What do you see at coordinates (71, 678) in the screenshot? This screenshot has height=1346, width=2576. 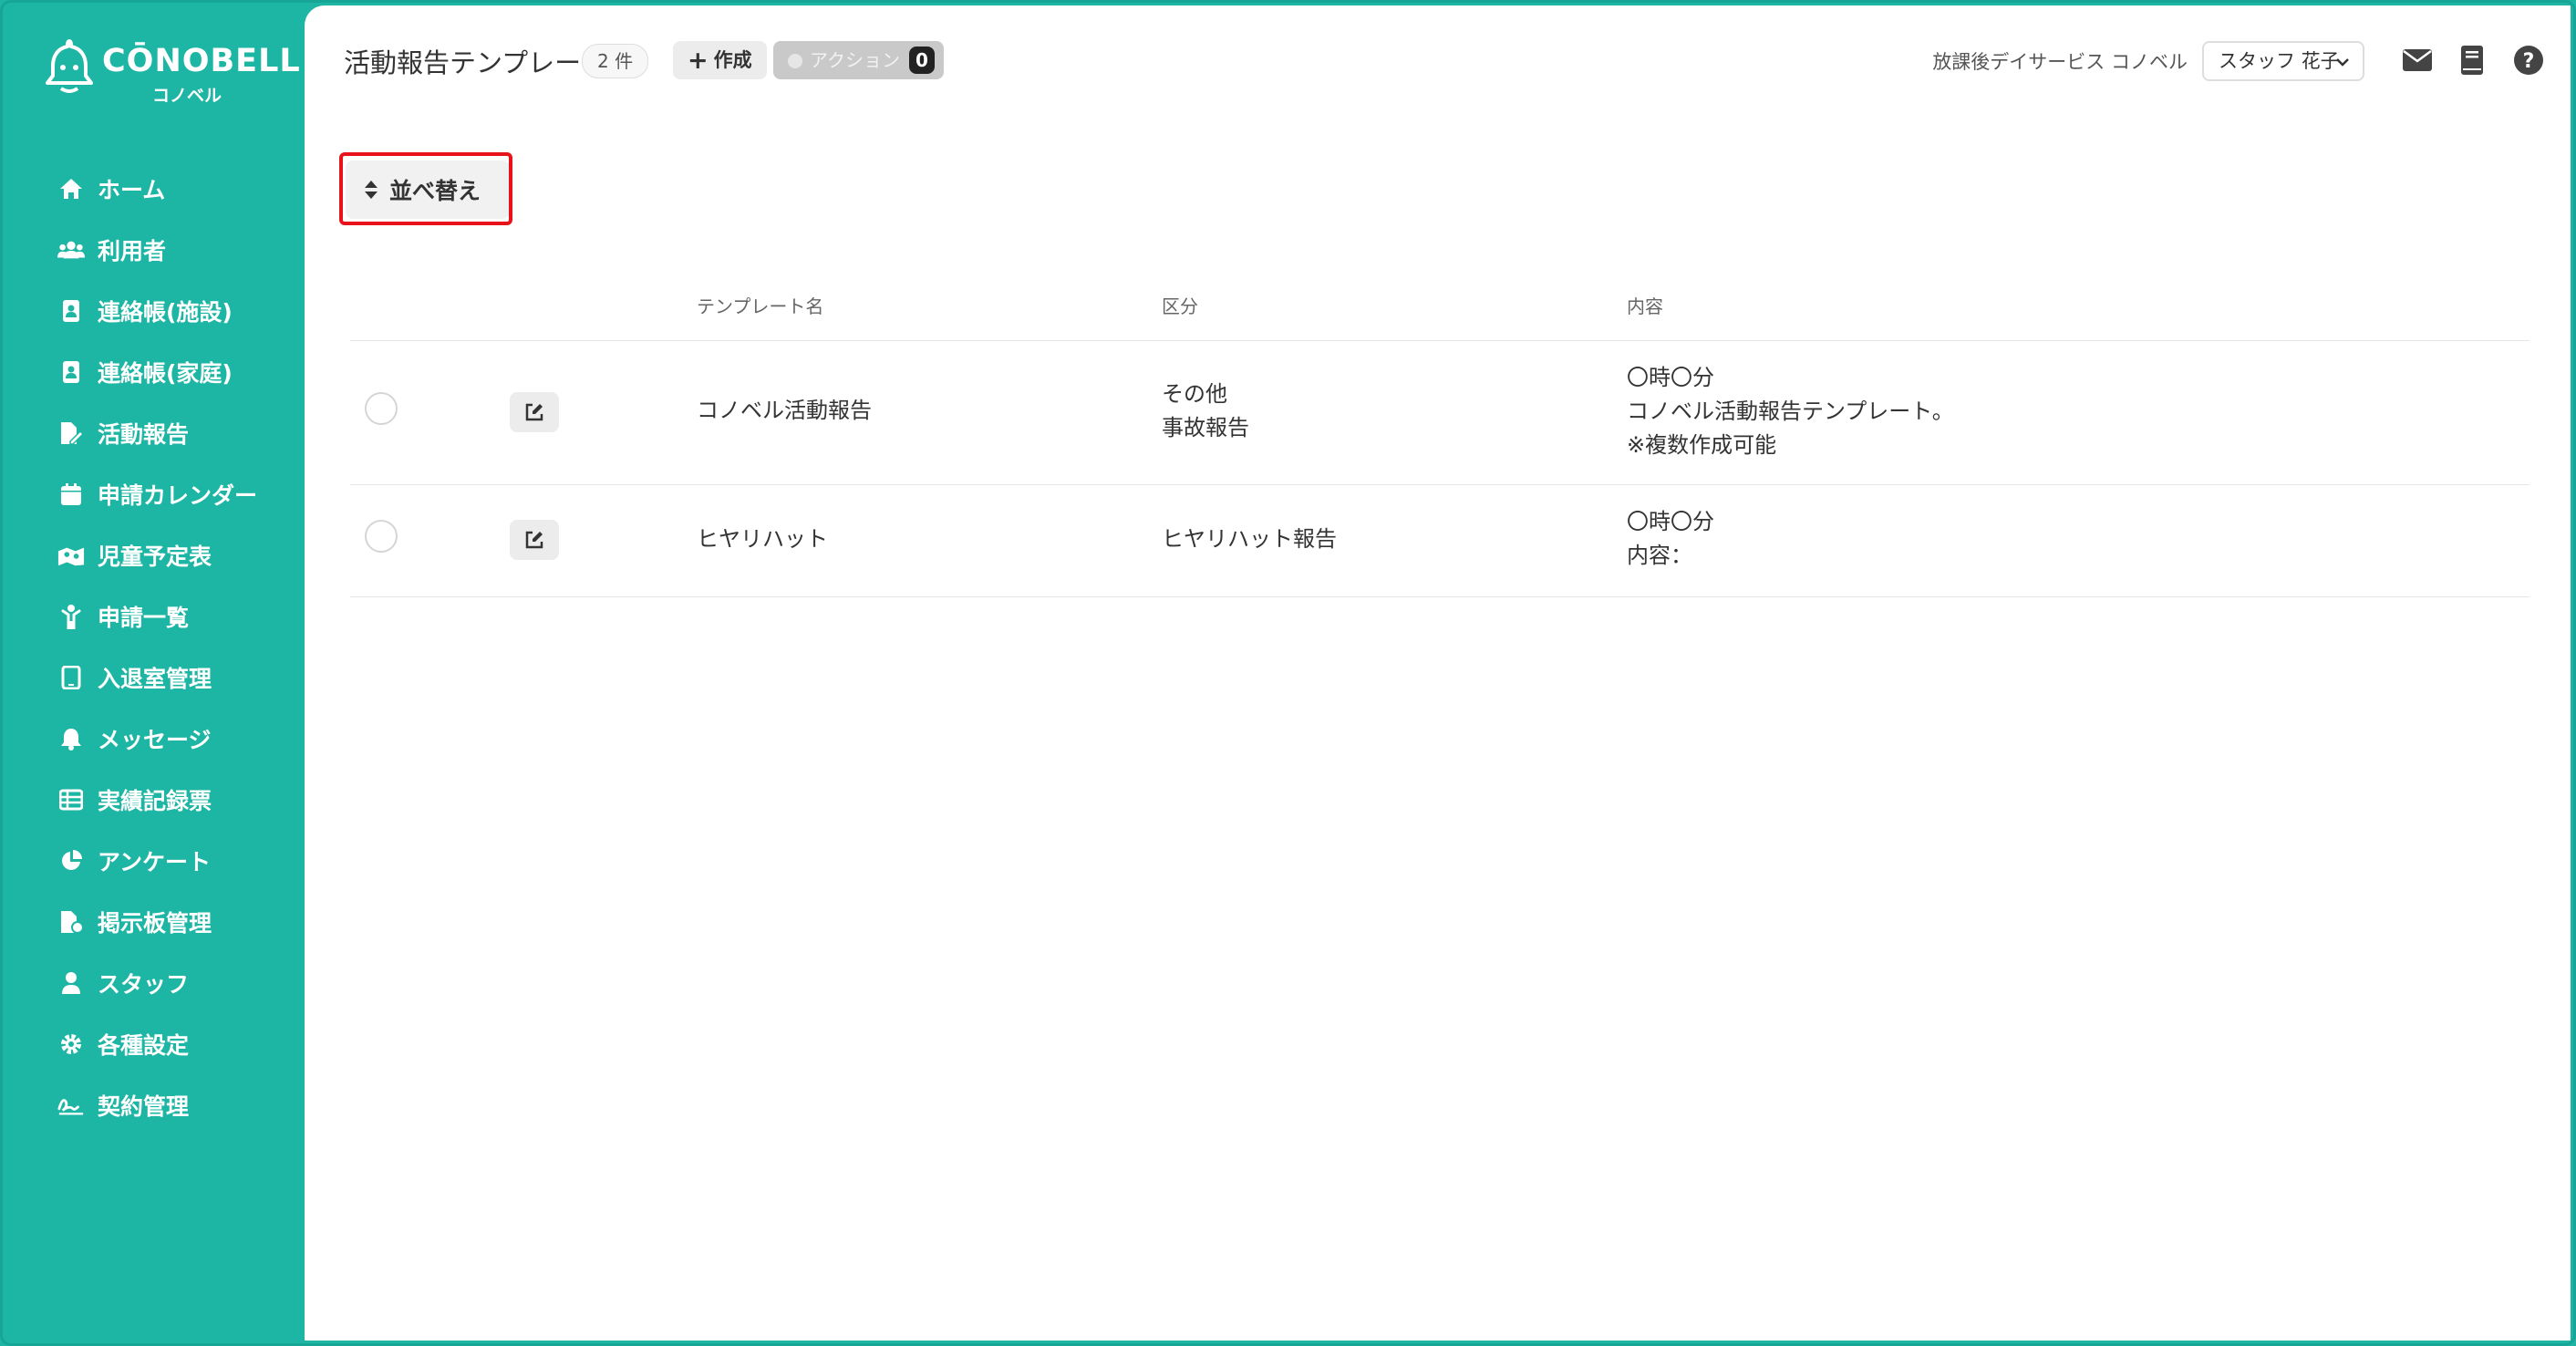 I see `tablet-icon` at bounding box center [71, 678].